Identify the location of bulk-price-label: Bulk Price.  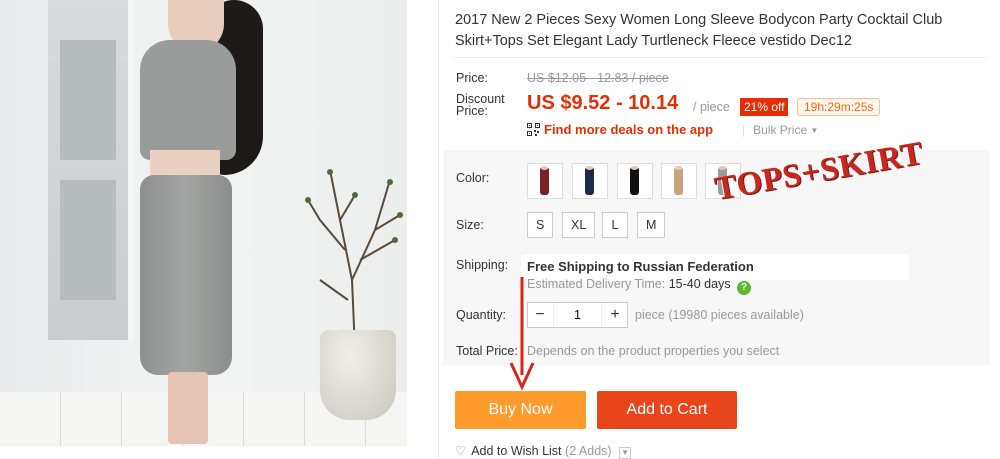
(780, 130).